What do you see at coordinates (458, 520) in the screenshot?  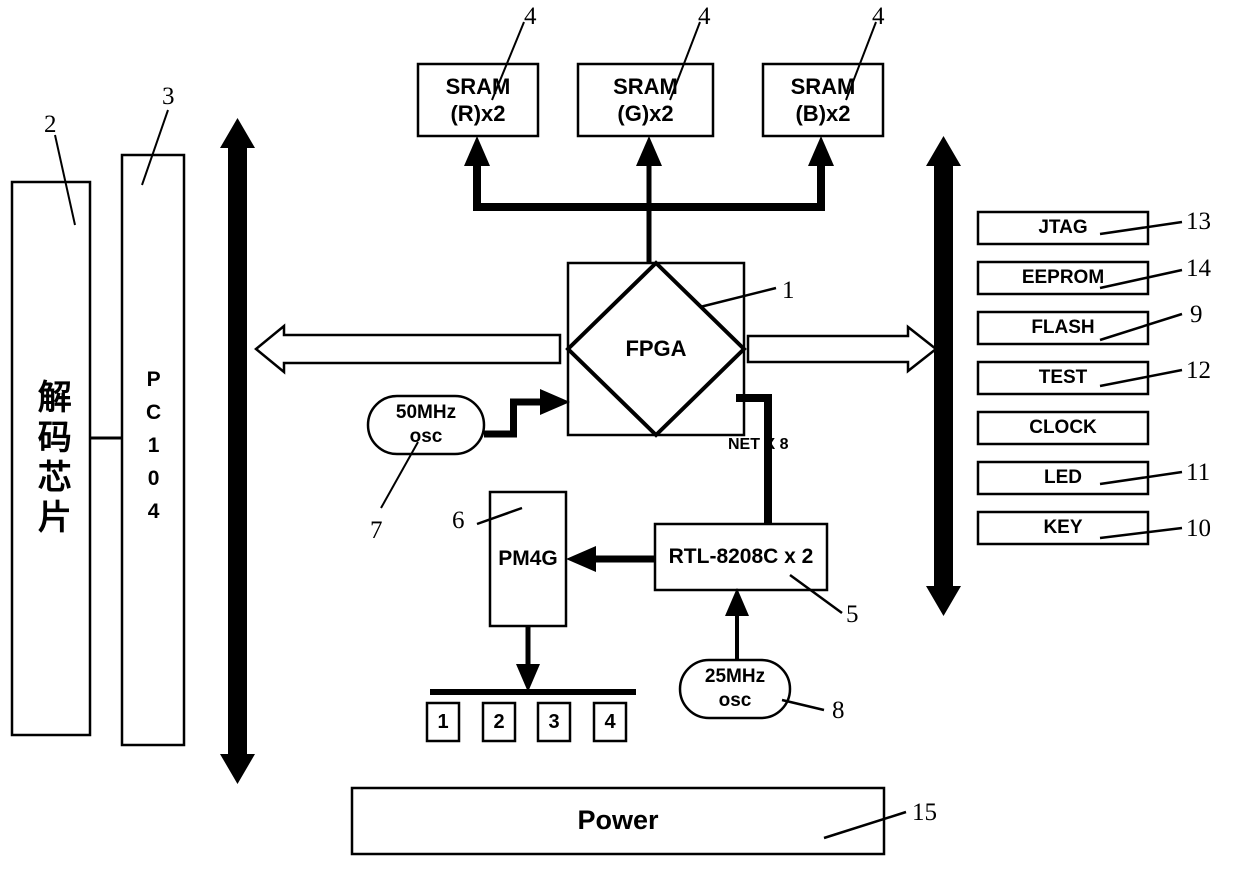 I see `ref-number-6: 6` at bounding box center [458, 520].